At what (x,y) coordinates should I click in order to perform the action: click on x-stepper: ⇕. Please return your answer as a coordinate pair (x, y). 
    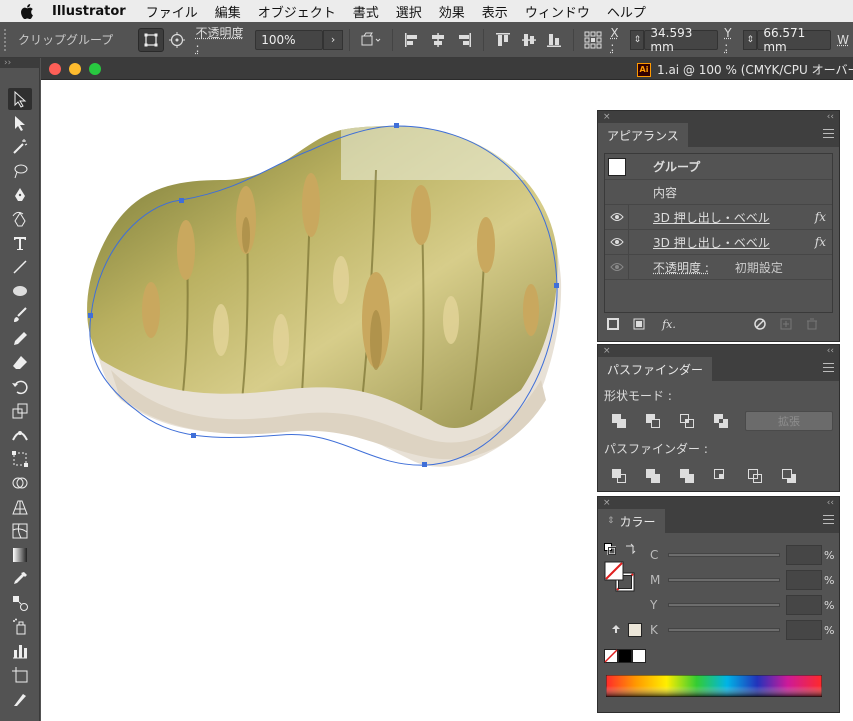
    Looking at the image, I should click on (637, 39).